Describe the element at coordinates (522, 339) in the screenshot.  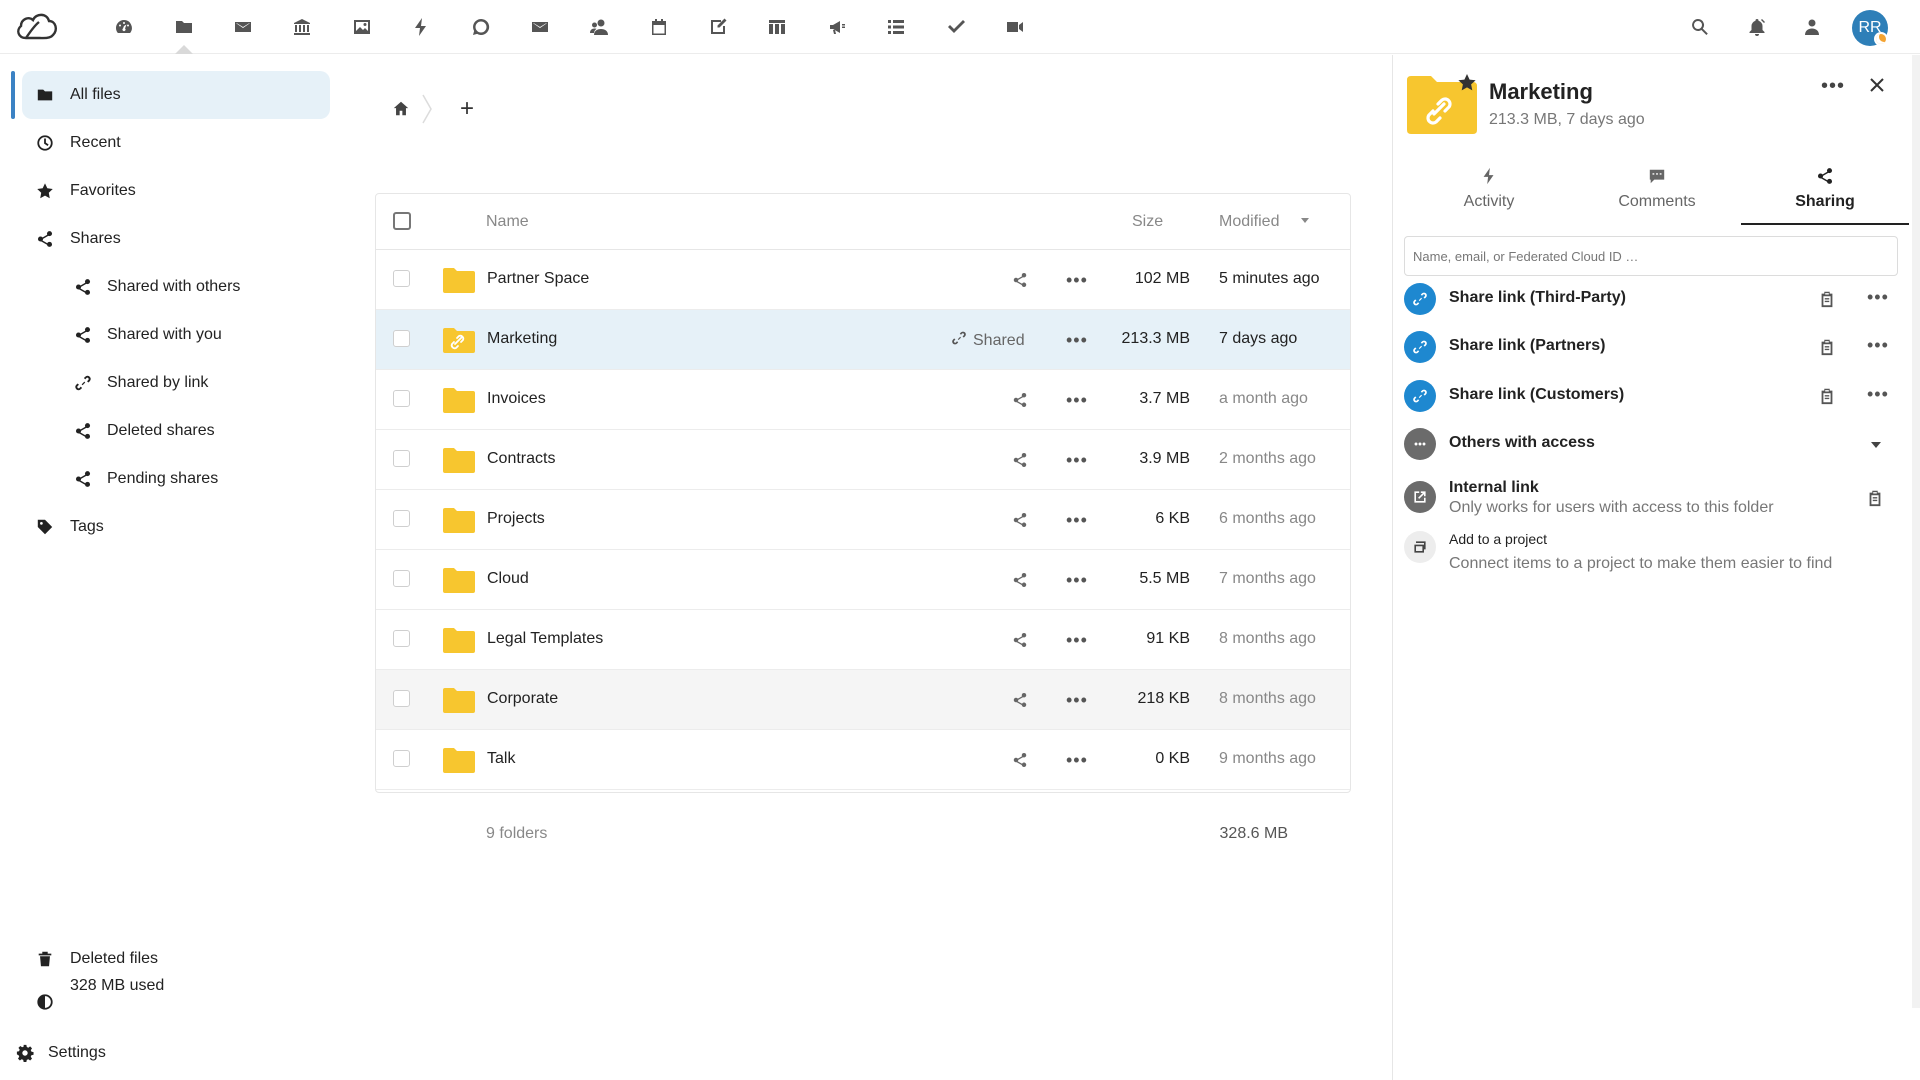
I see `file-name: Marketing` at that location.